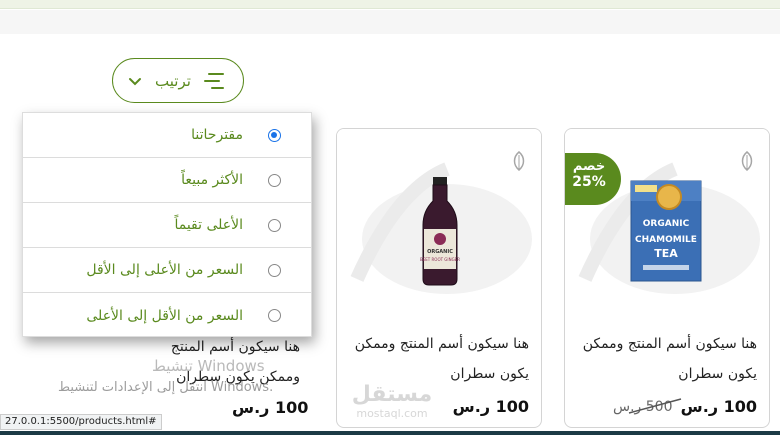 This screenshot has width=780, height=435. What do you see at coordinates (173, 80) in the screenshot?
I see `sort-label: ترتيب` at bounding box center [173, 80].